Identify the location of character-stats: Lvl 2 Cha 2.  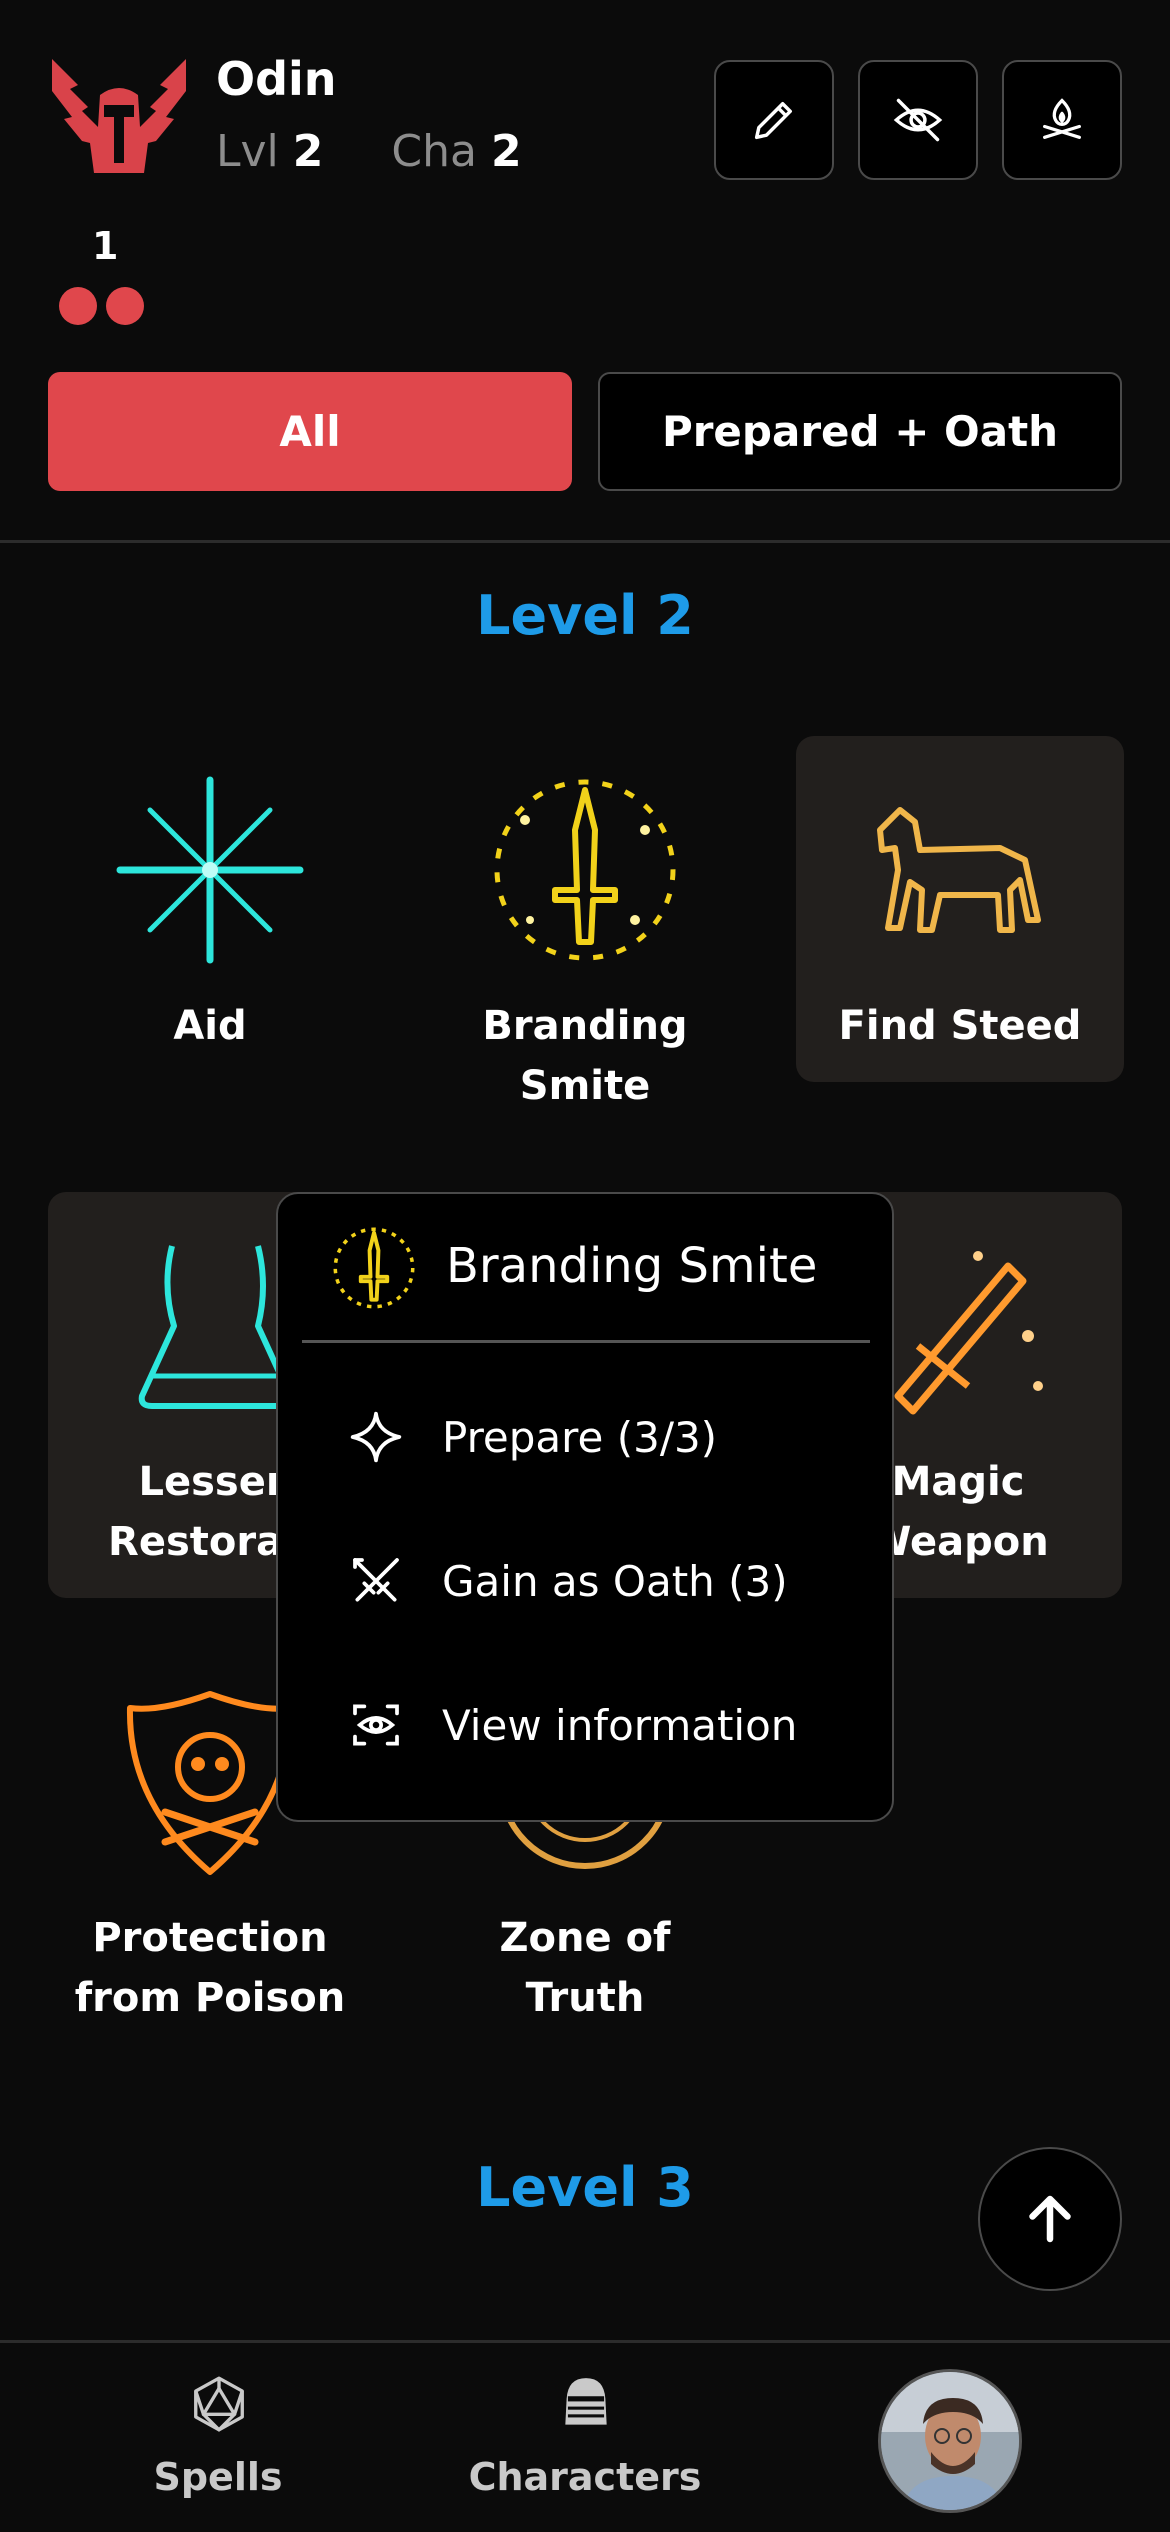
(369, 151).